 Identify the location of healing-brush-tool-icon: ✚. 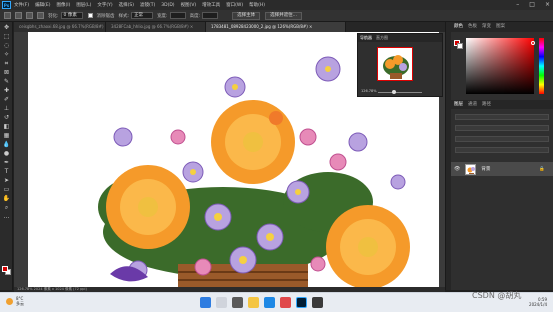
(7, 90).